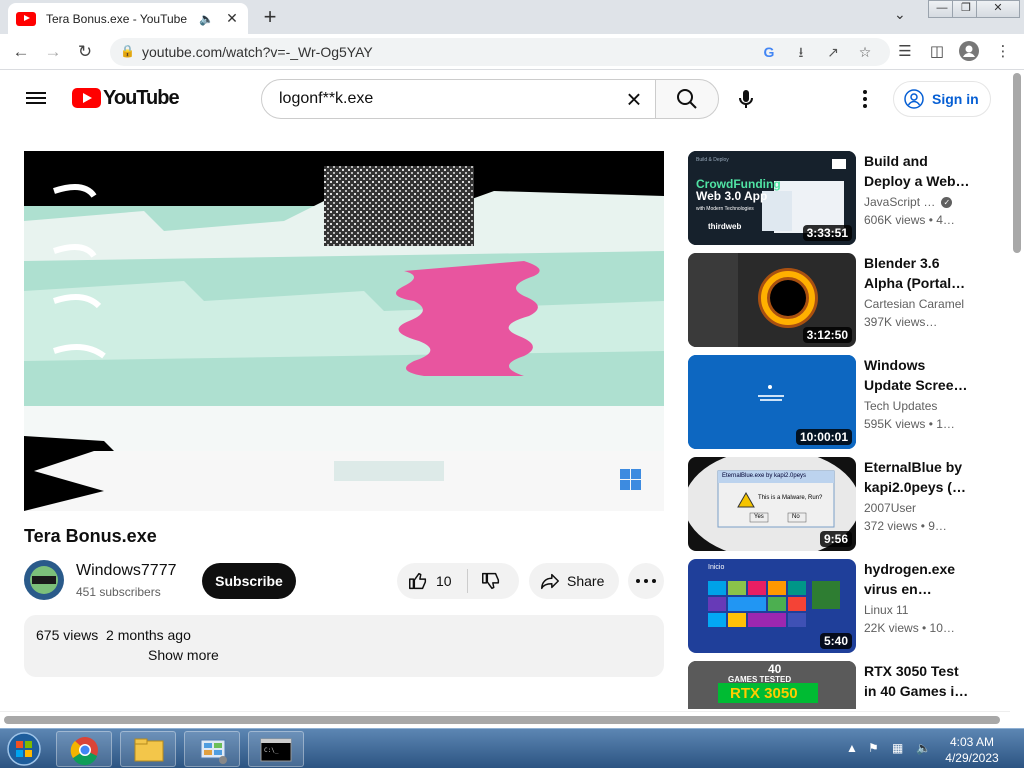 The height and width of the screenshot is (768, 1024). What do you see at coordinates (801, 52) in the screenshot?
I see `install-app-icon: ⭳` at bounding box center [801, 52].